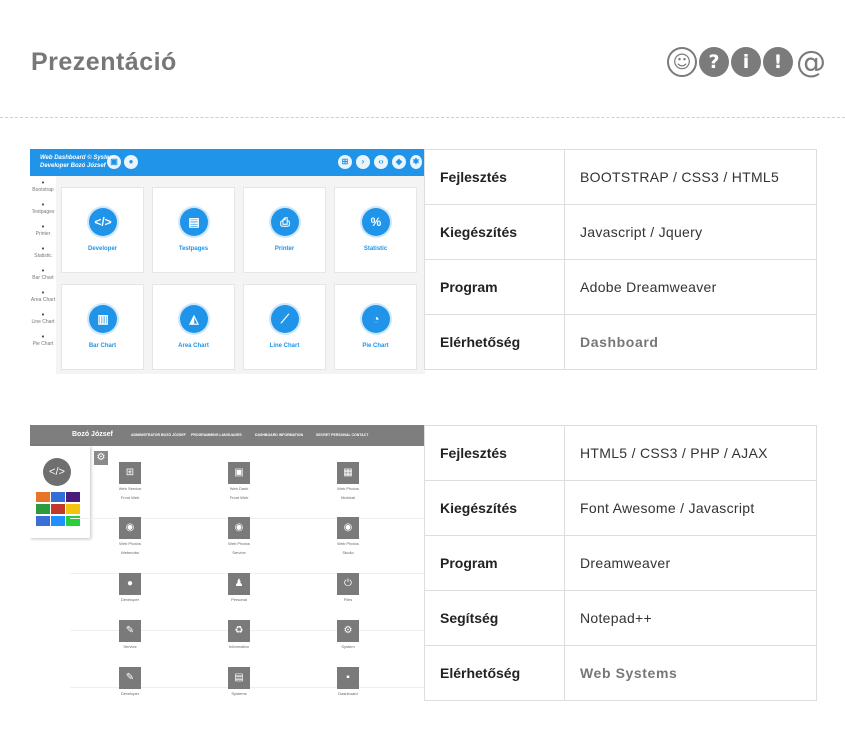 The image size is (845, 740). Describe the element at coordinates (381, 162) in the screenshot. I see `code-icon: ‹›` at that location.